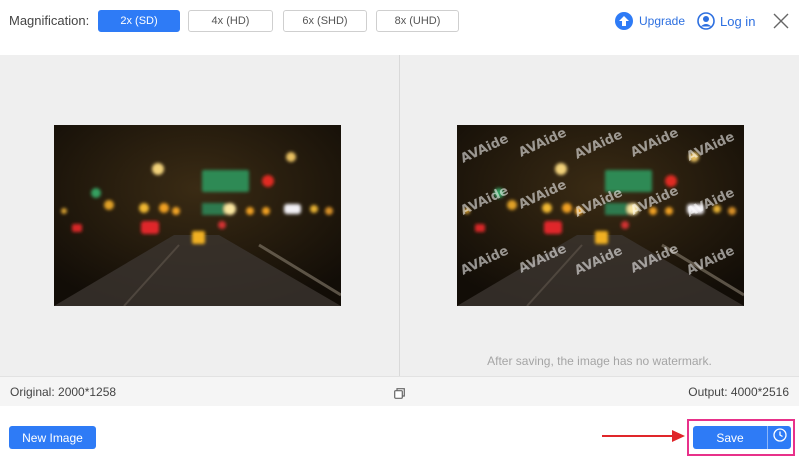 The image size is (799, 463). I want to click on original-image, so click(197, 215).